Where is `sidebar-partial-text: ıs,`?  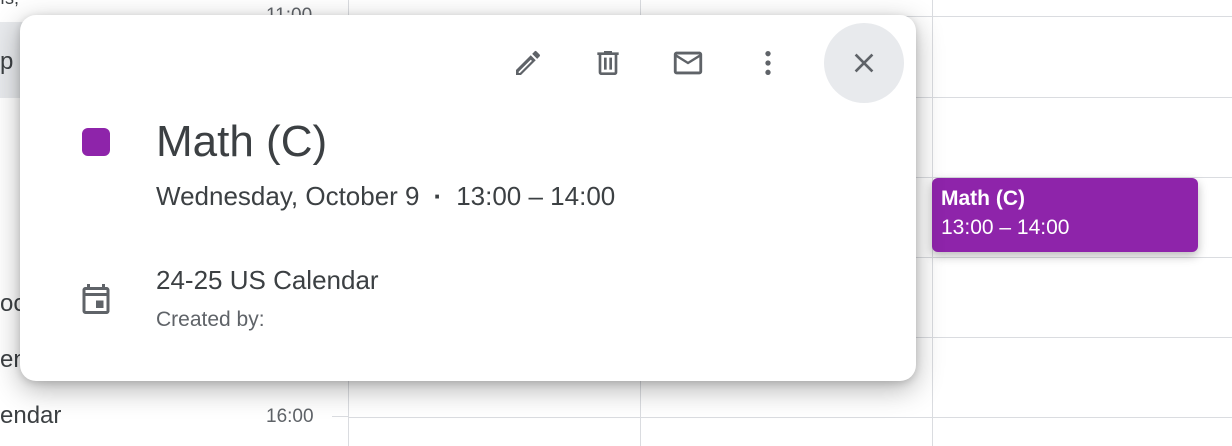 sidebar-partial-text: ıs, is located at coordinates (9, 4).